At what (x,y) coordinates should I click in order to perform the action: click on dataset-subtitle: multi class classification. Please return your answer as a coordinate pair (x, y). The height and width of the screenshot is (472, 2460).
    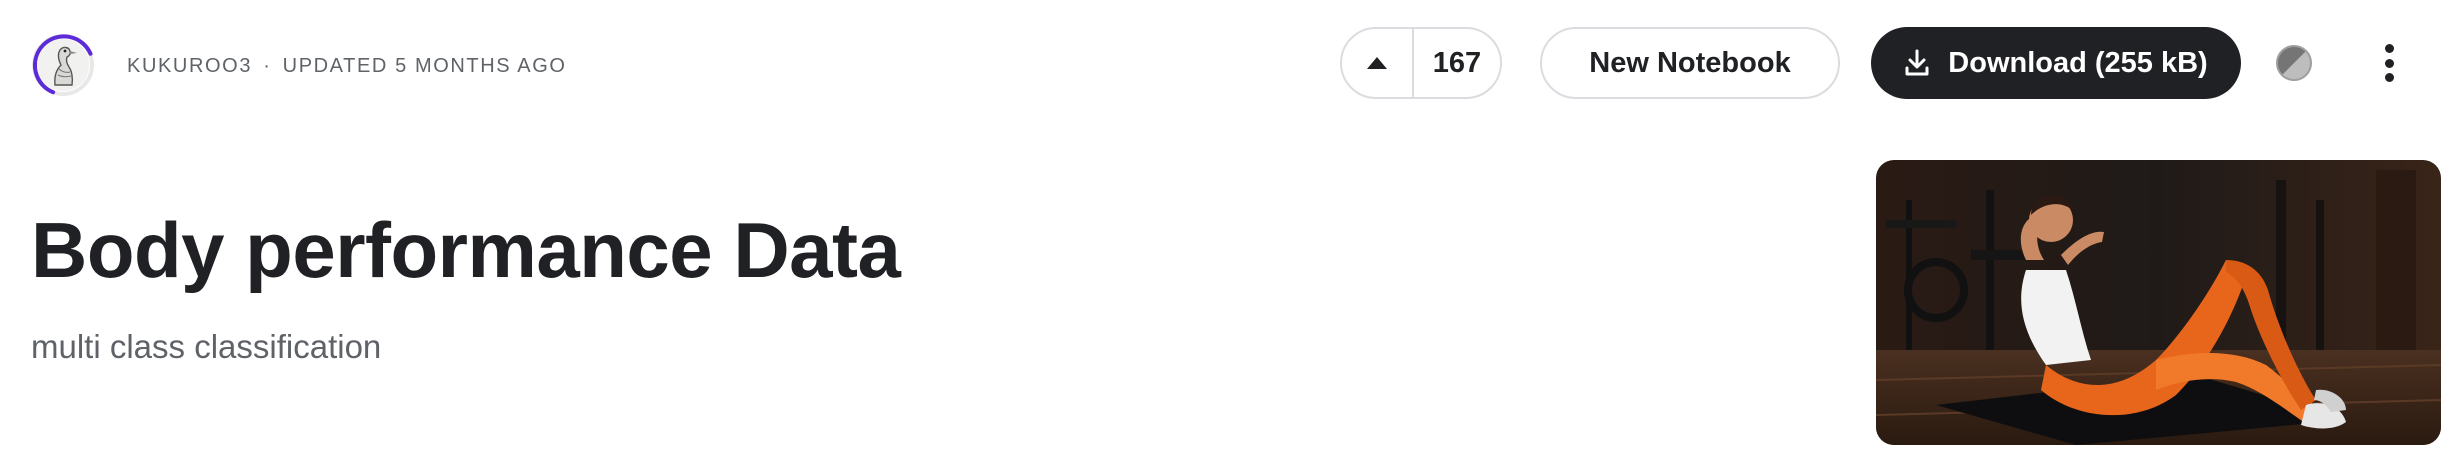
    Looking at the image, I should click on (206, 346).